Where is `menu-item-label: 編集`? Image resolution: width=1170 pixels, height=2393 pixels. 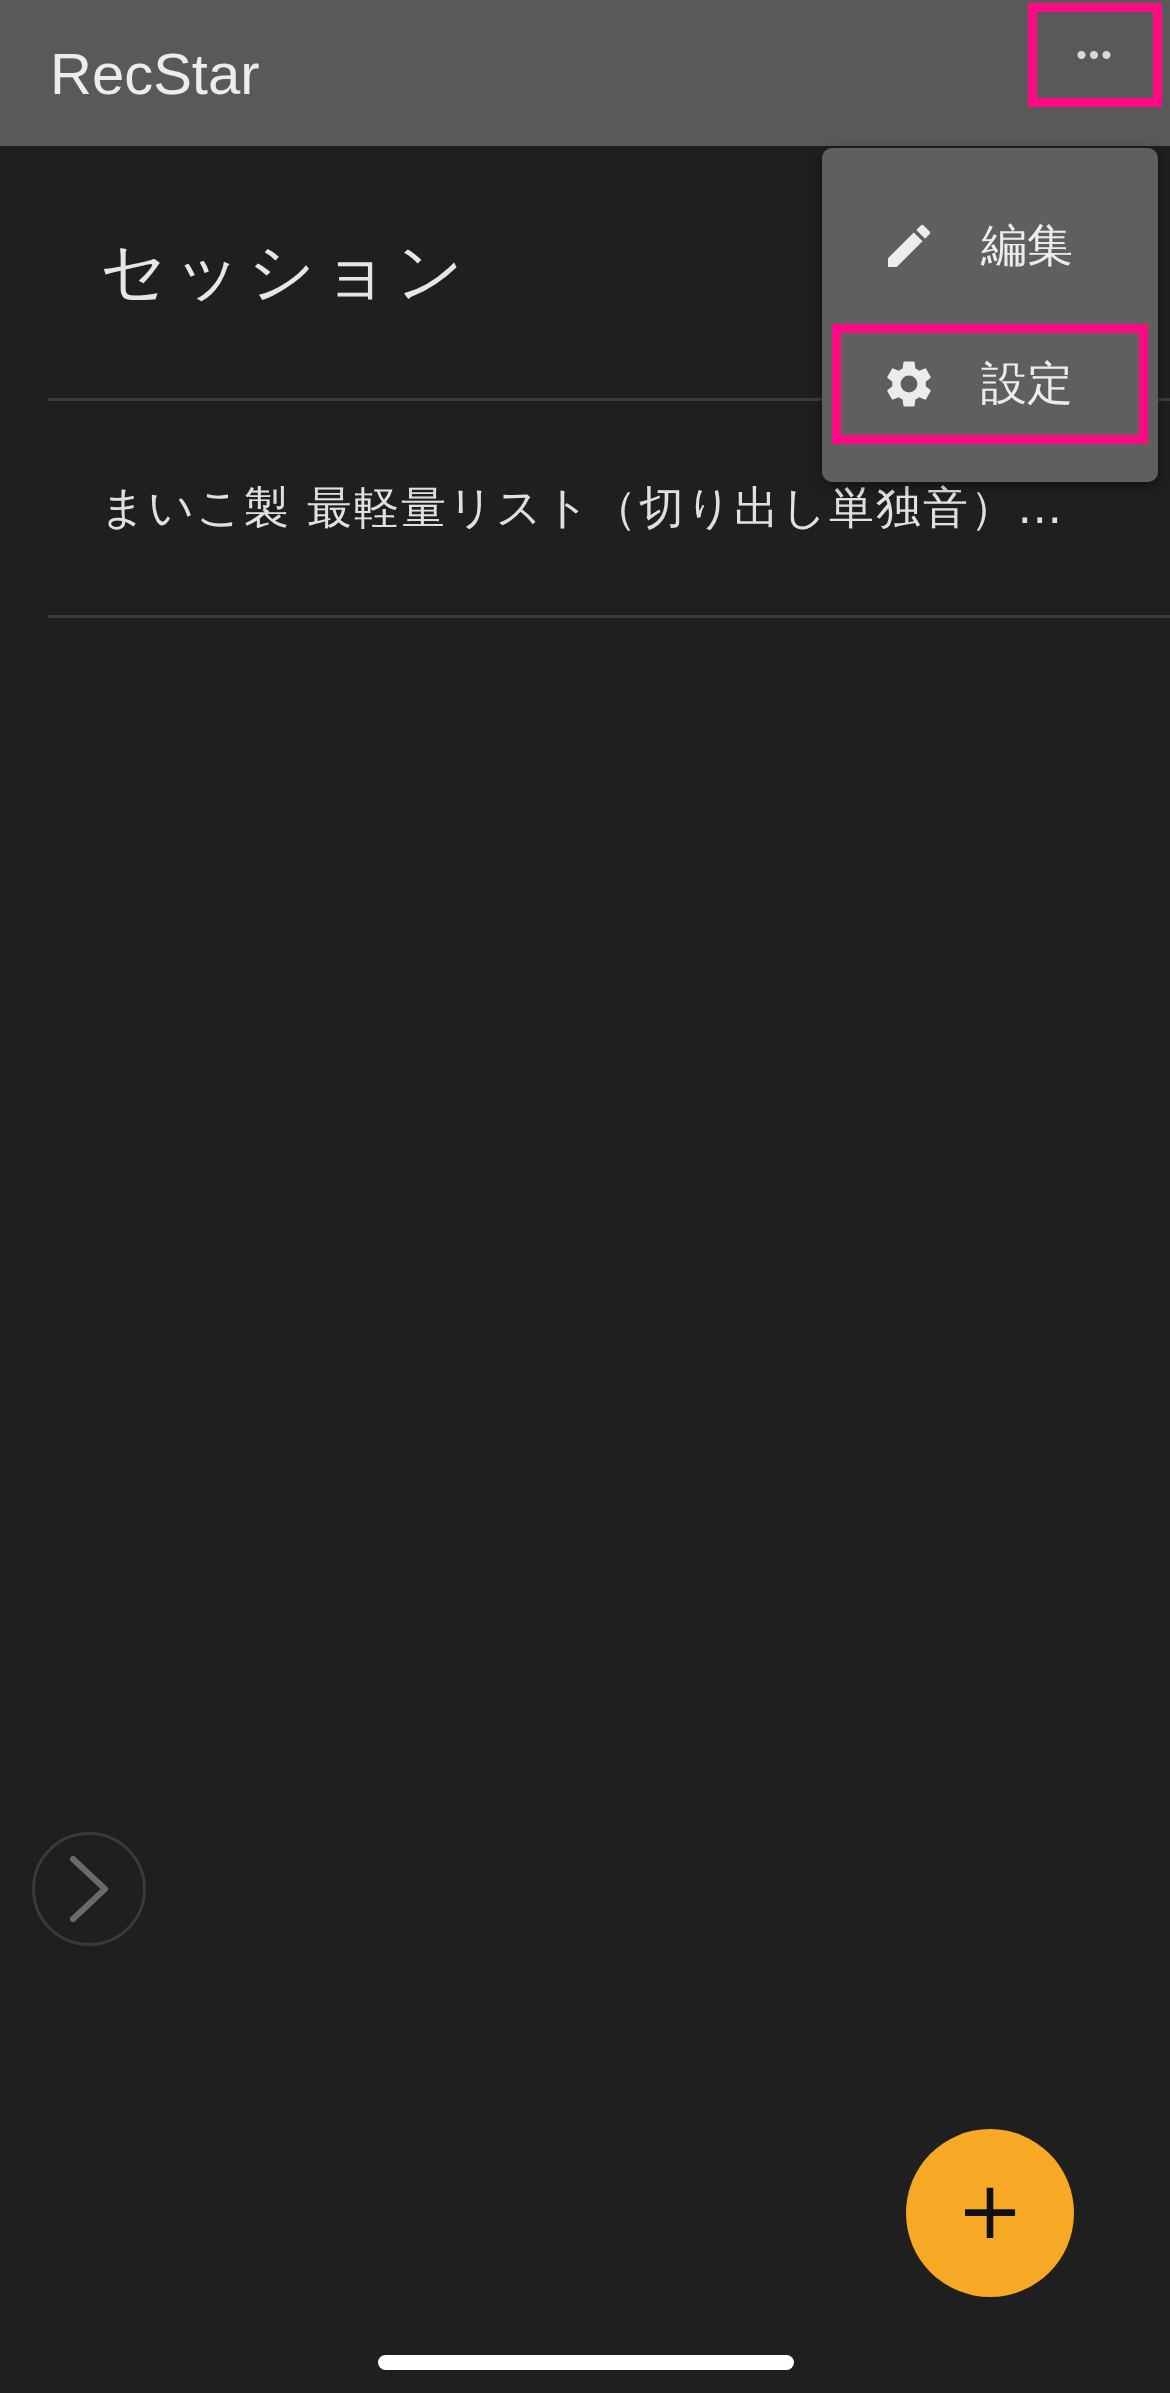 menu-item-label: 編集 is located at coordinates (1027, 245).